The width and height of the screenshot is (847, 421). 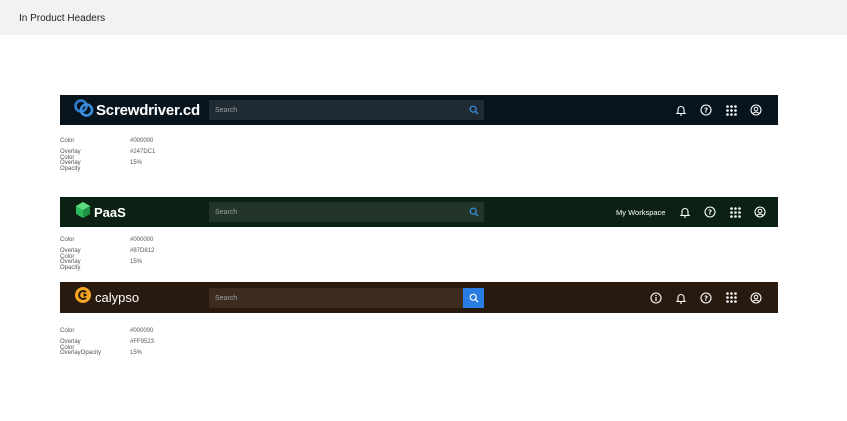 What do you see at coordinates (656, 298) in the screenshot?
I see `info-icon` at bounding box center [656, 298].